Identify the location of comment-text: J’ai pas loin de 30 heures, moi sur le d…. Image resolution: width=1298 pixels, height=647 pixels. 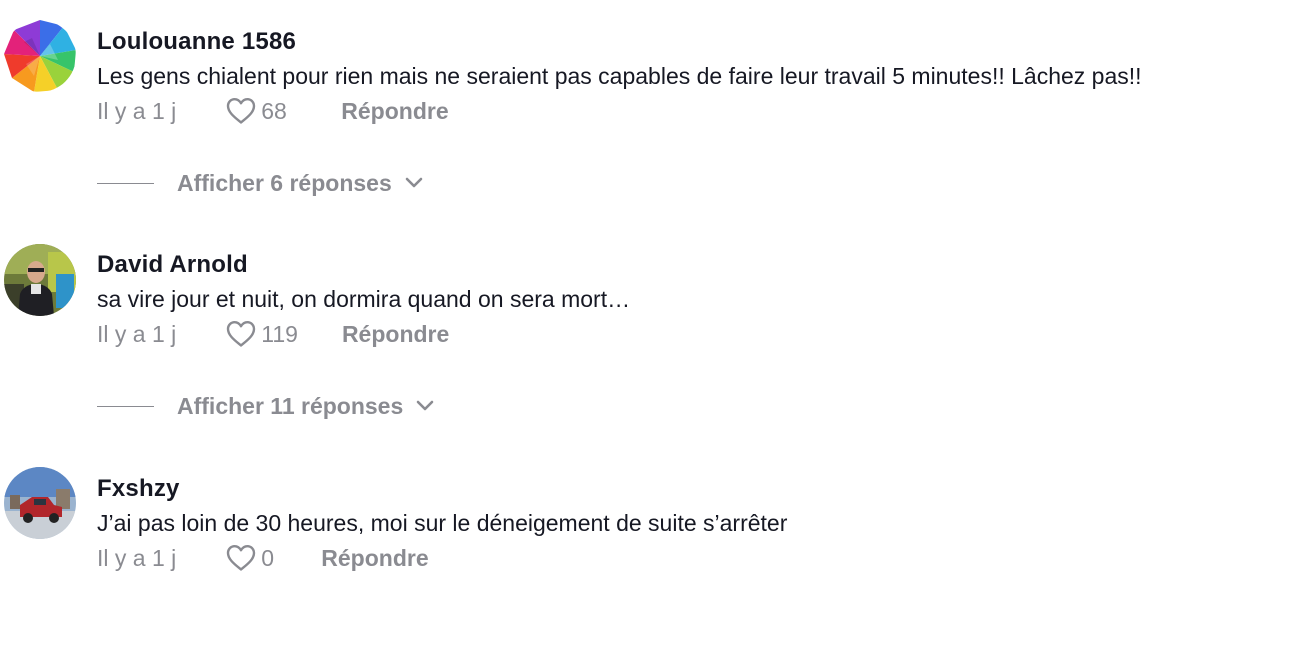
(442, 523).